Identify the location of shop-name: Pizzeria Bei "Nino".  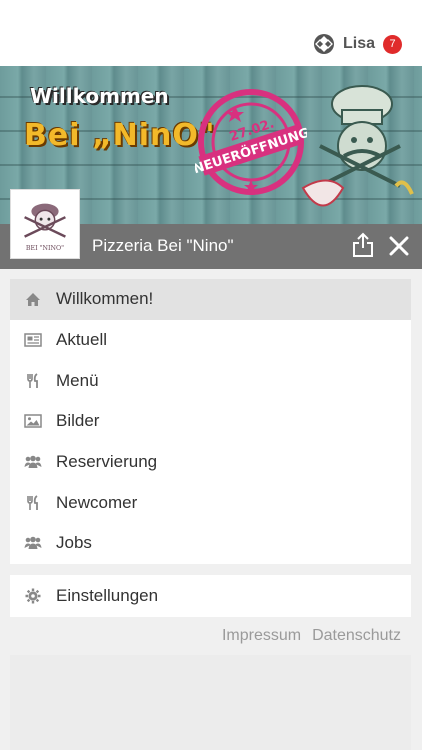
(163, 245).